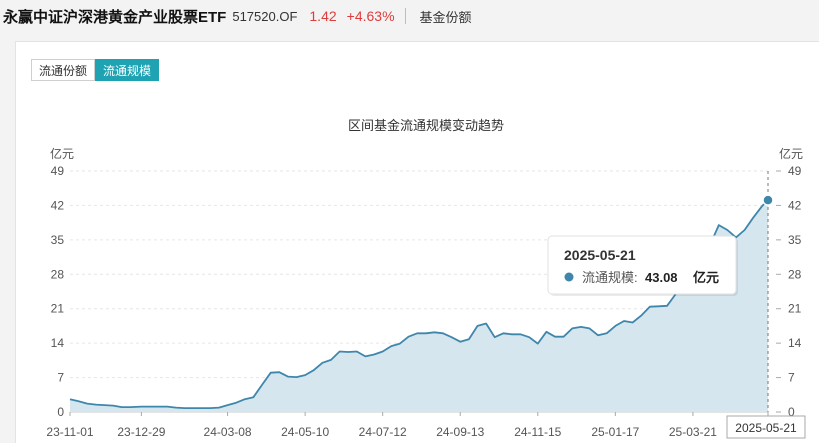 This screenshot has height=443, width=819. What do you see at coordinates (305, 432) in the screenshot?
I see `x-tick-label: 24-05-10` at bounding box center [305, 432].